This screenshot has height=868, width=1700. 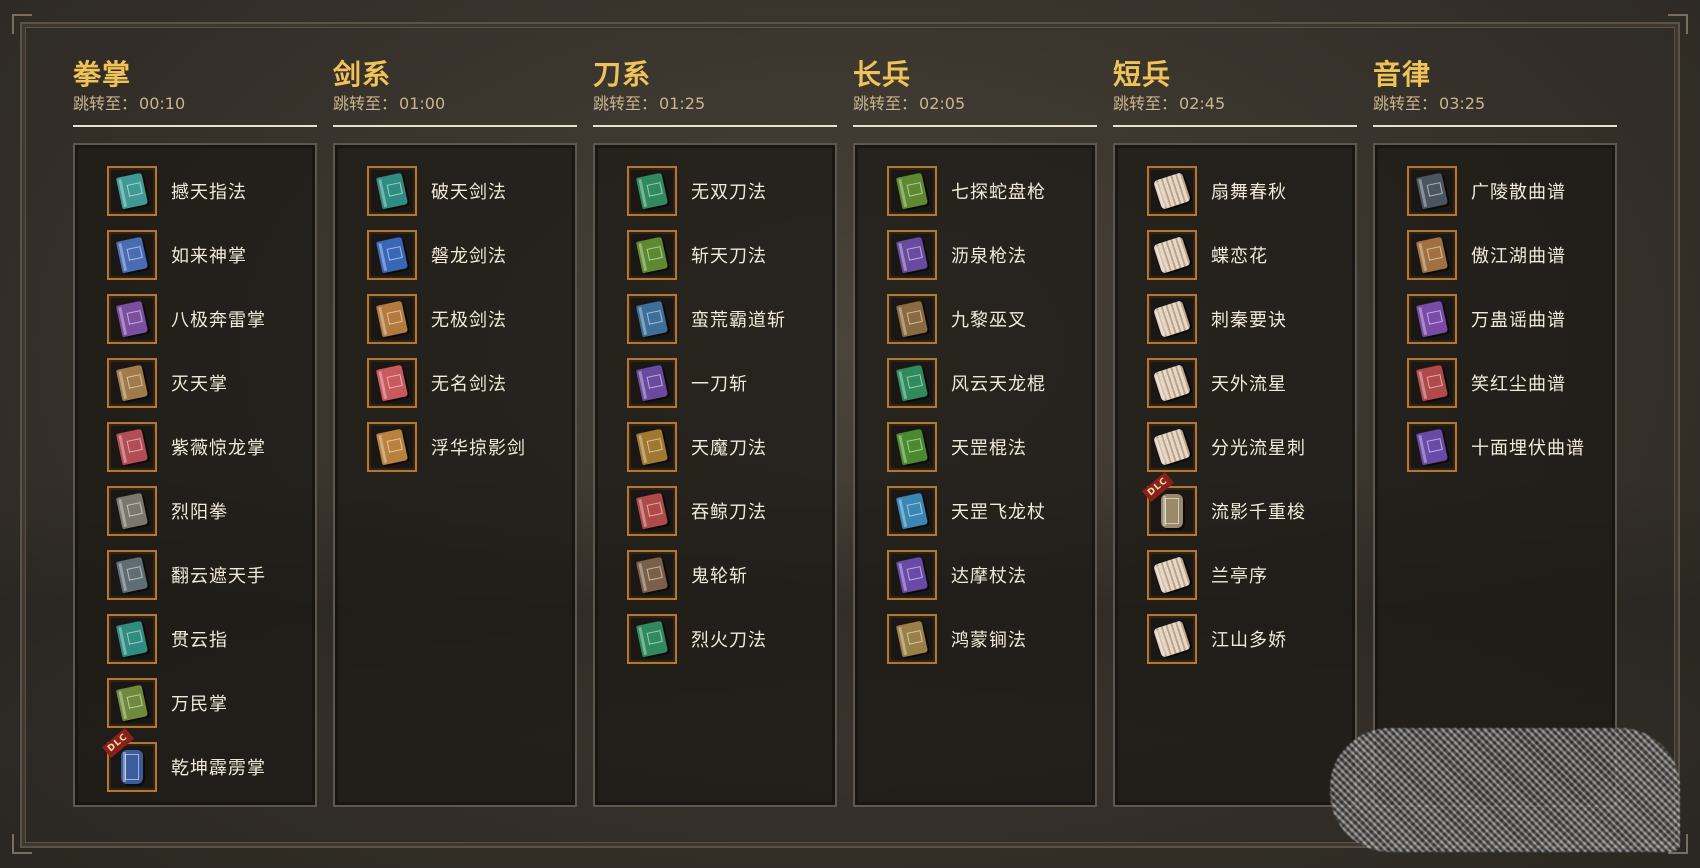 What do you see at coordinates (1202, 103) in the screenshot?
I see `jump-time: 02:45` at bounding box center [1202, 103].